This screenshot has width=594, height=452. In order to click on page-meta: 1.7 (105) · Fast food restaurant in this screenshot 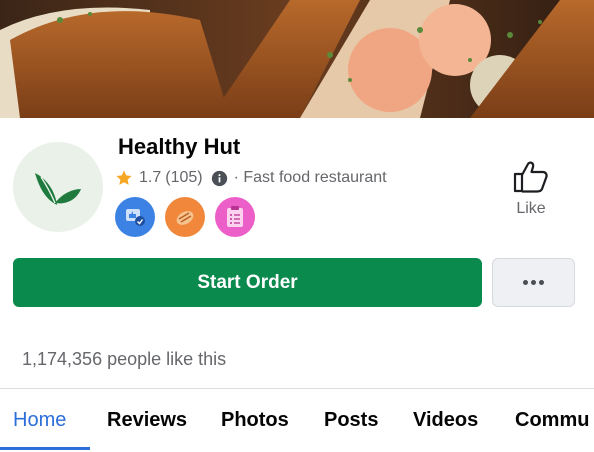, I will do `click(251, 178)`.